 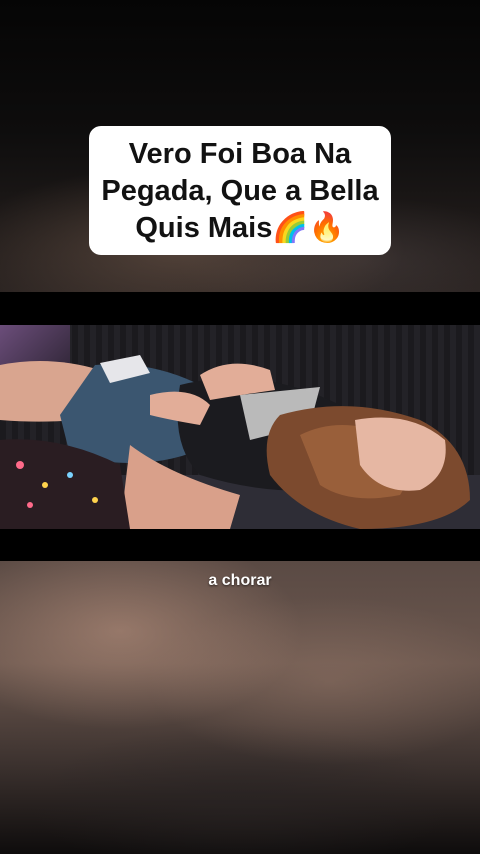 I want to click on video-subtitle: a chorar, so click(x=240, y=580).